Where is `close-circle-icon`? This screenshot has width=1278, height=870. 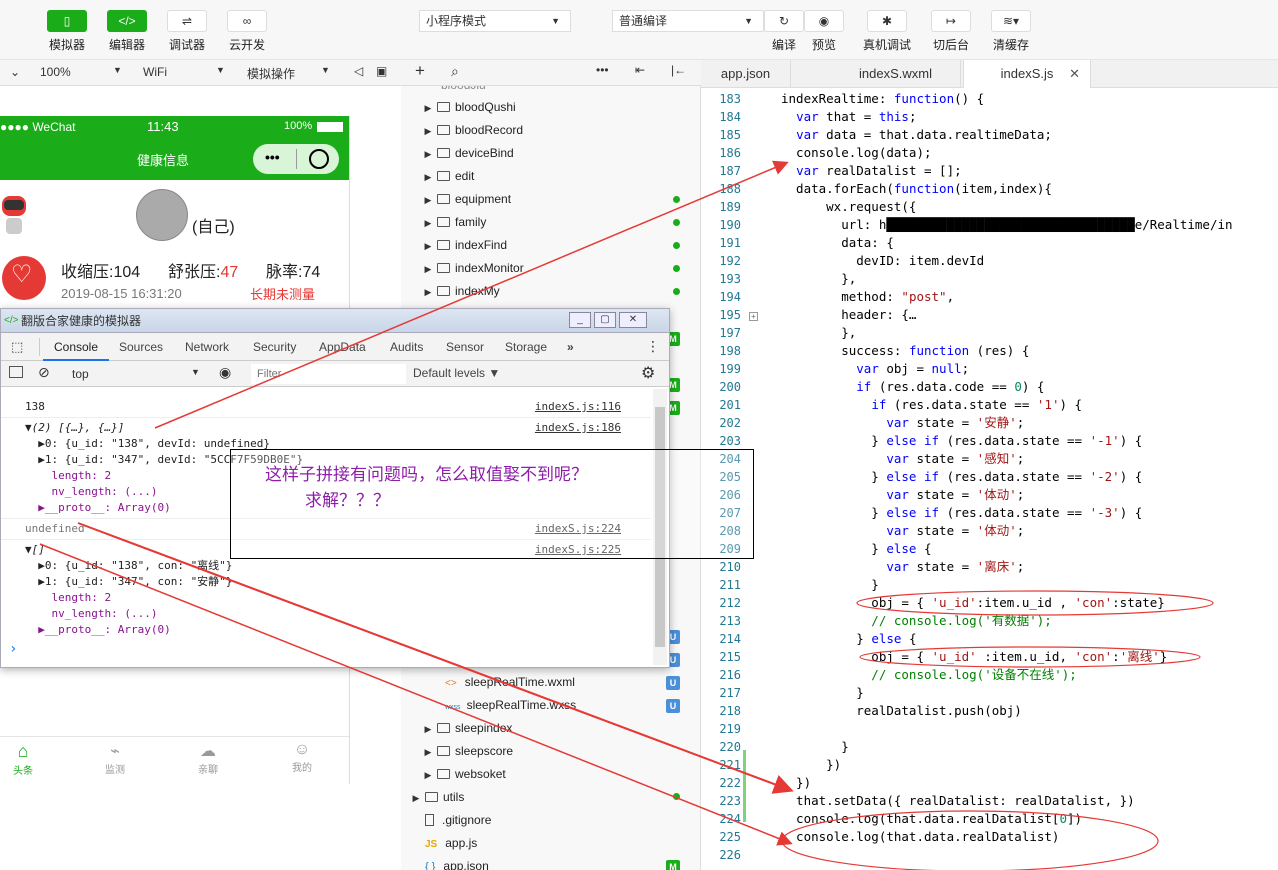 close-circle-icon is located at coordinates (319, 159).